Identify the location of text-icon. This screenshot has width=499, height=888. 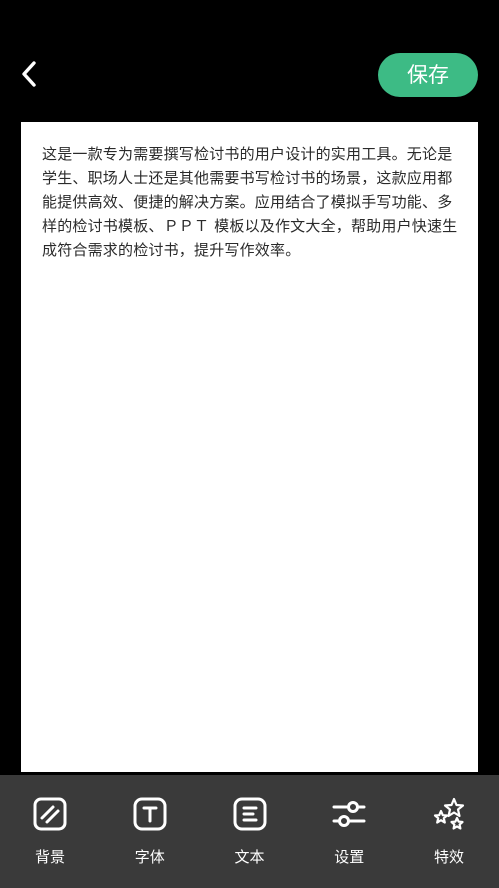
(250, 814).